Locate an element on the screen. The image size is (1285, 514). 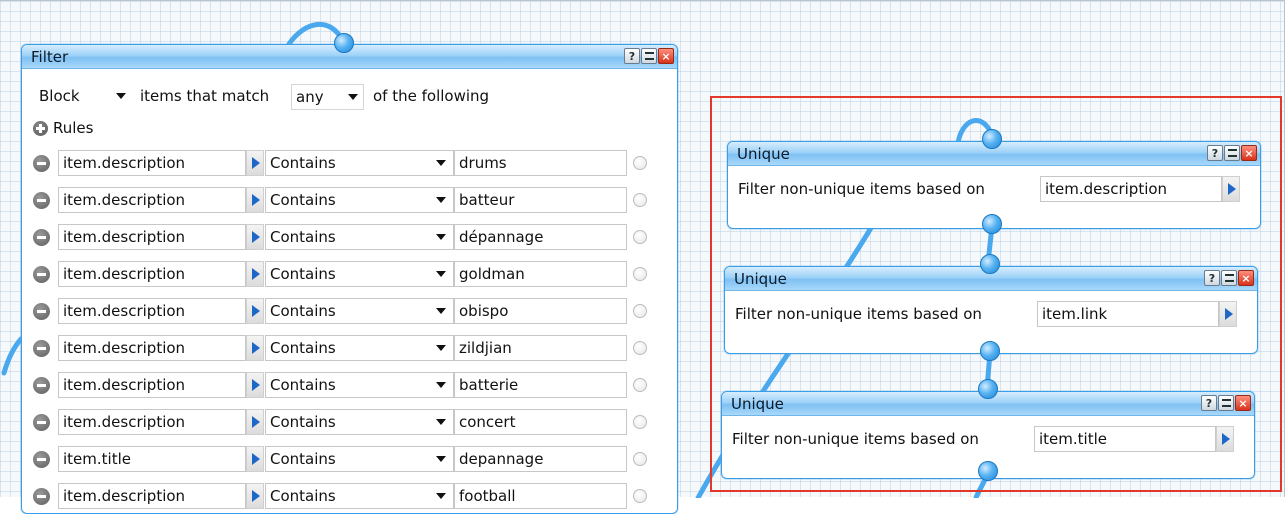
unique-field-input: item.description is located at coordinates (1131, 189).